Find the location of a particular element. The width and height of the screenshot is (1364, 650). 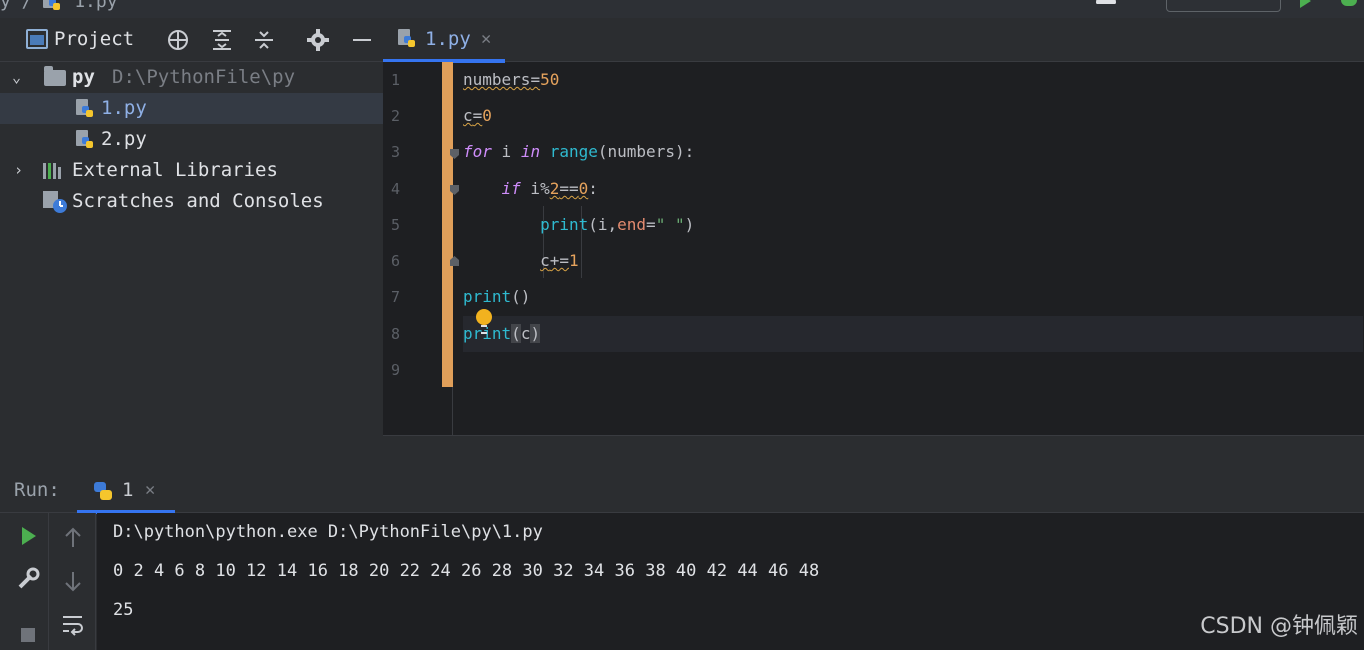

tree-item-2-py: 2.py is located at coordinates (191, 139).